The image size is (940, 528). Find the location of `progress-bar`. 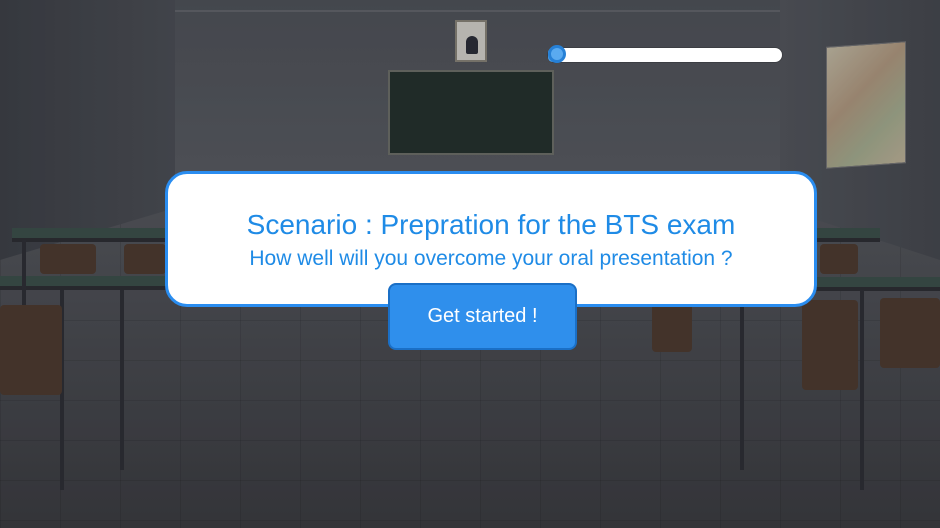

progress-bar is located at coordinates (665, 54).